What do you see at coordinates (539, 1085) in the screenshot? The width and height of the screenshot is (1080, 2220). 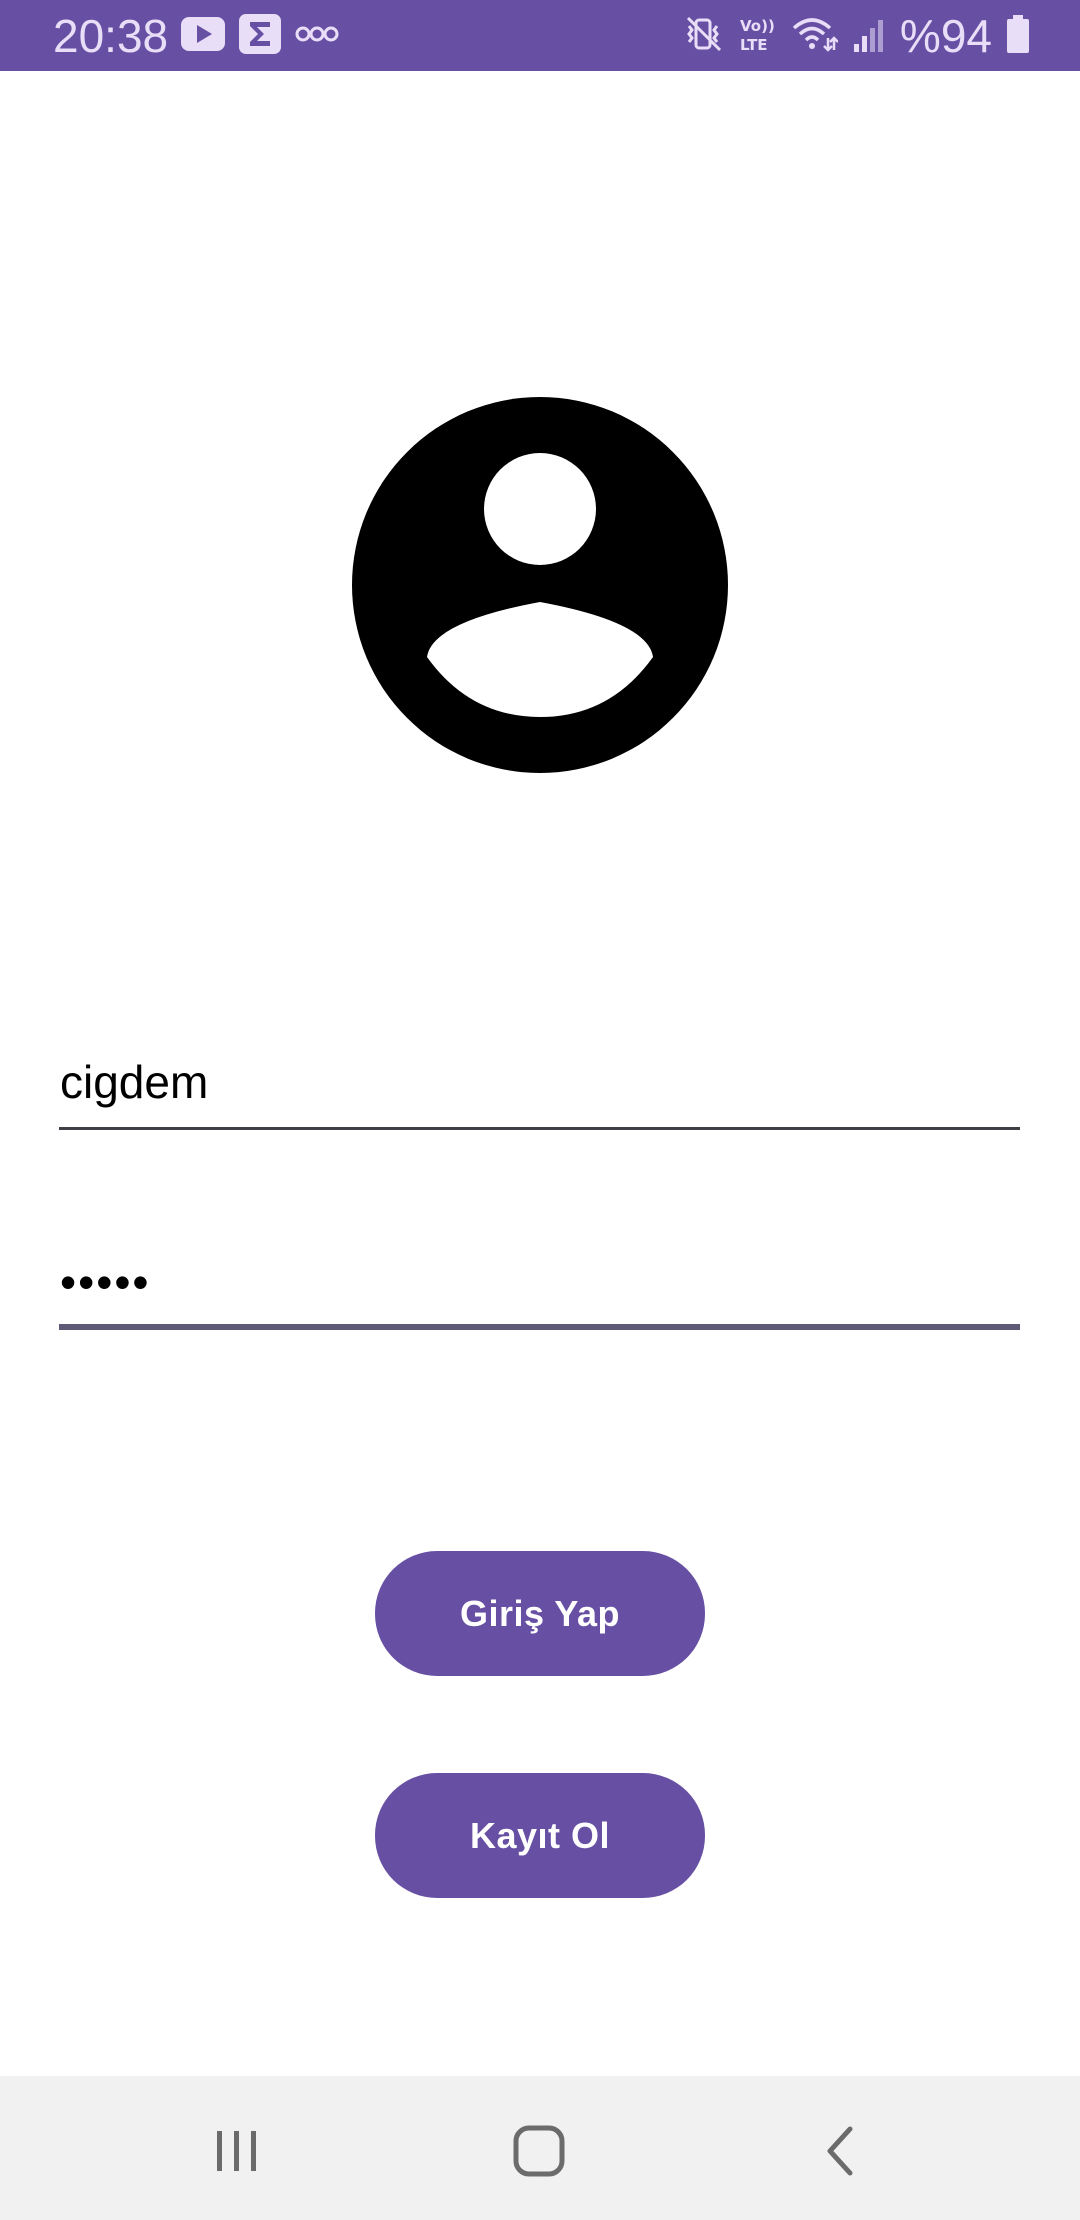 I see `username-field: cigdem` at bounding box center [539, 1085].